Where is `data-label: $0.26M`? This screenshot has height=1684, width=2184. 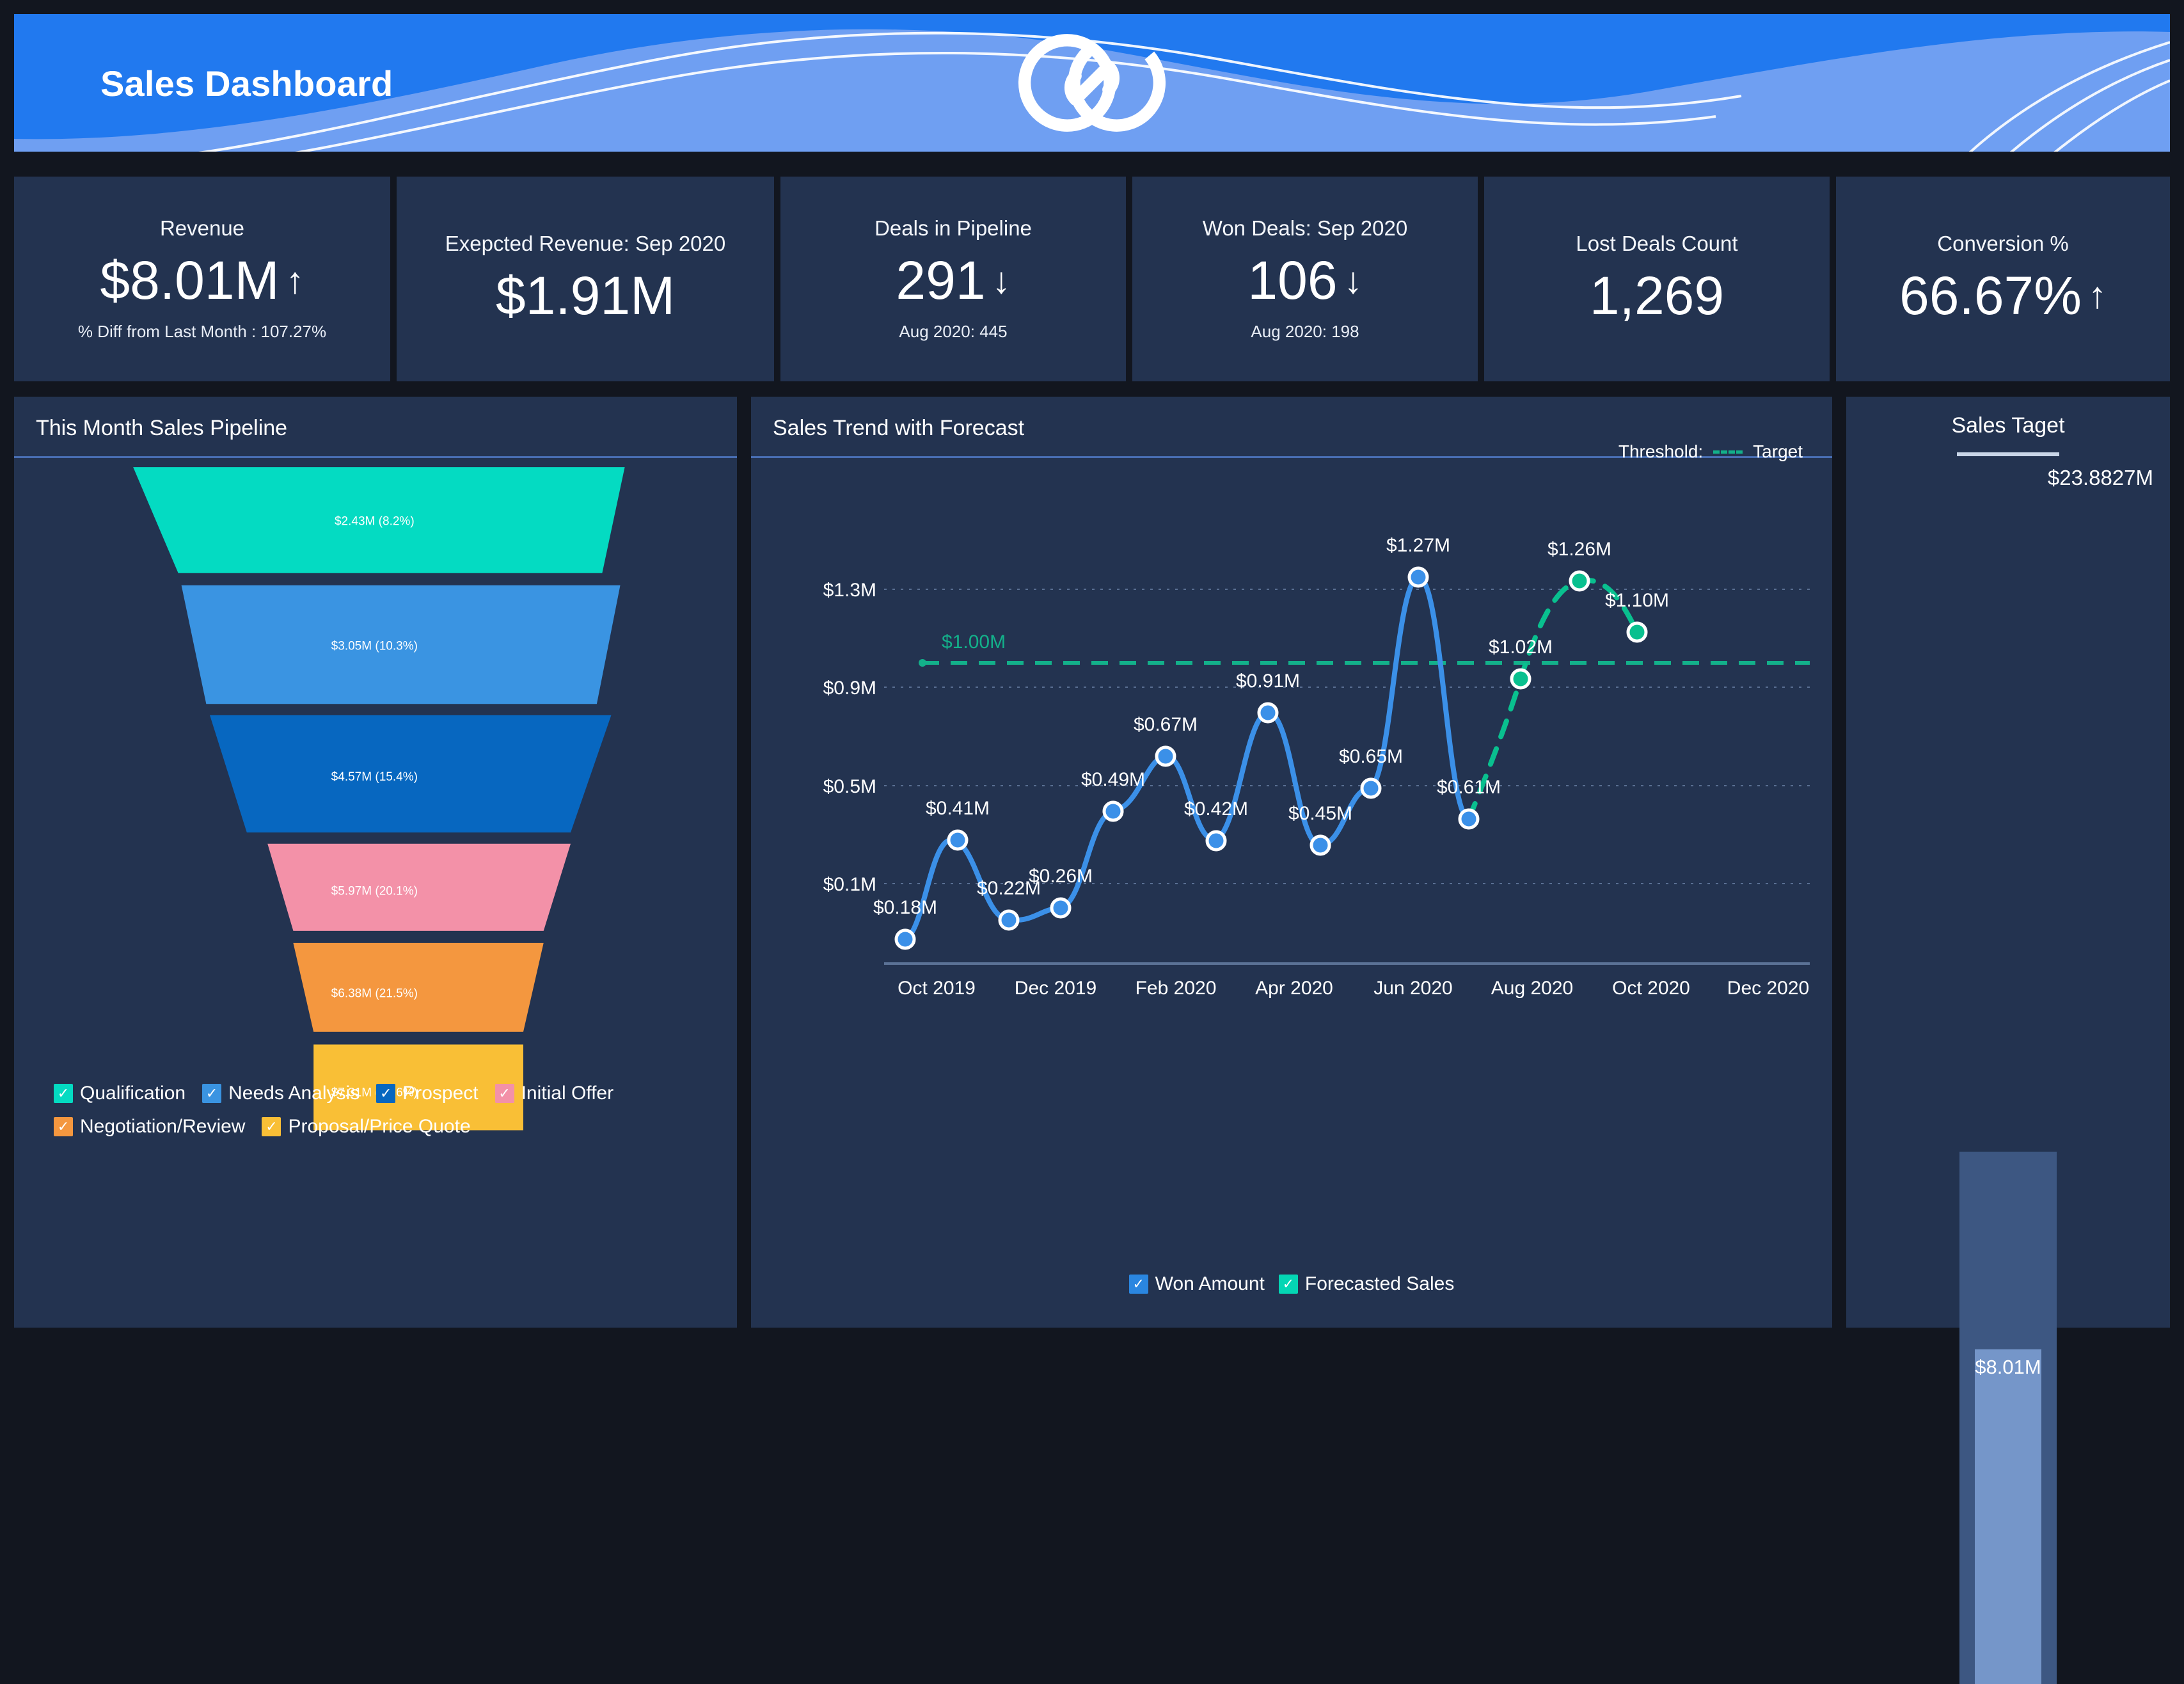 data-label: $0.26M is located at coordinates (1061, 876).